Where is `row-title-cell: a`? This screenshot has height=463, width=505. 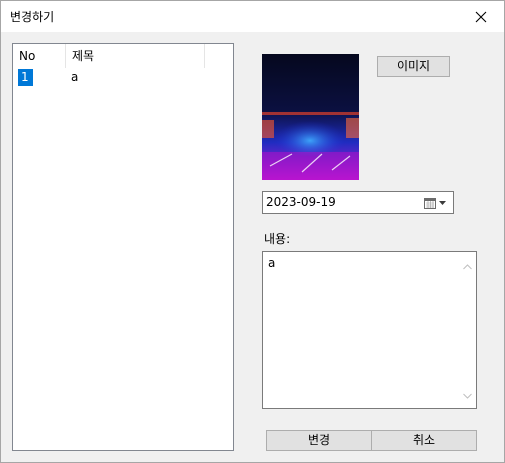
row-title-cell: a is located at coordinates (75, 77).